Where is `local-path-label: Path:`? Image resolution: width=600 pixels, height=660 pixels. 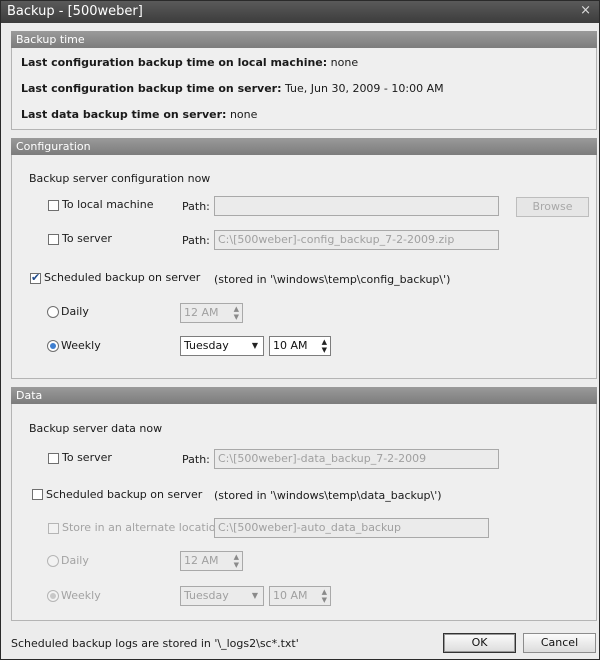 local-path-label: Path: is located at coordinates (196, 206).